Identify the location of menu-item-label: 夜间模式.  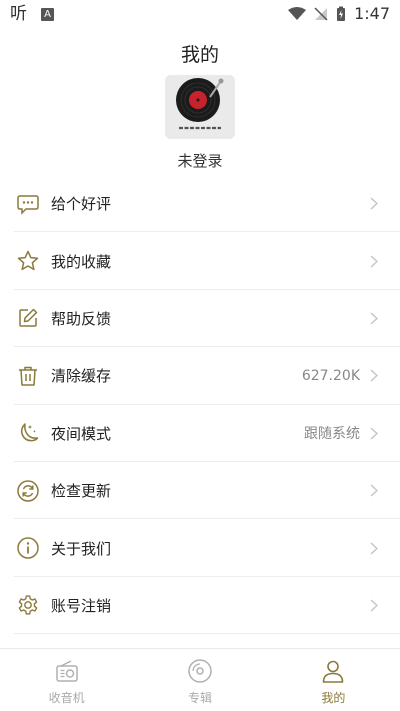
(81, 433).